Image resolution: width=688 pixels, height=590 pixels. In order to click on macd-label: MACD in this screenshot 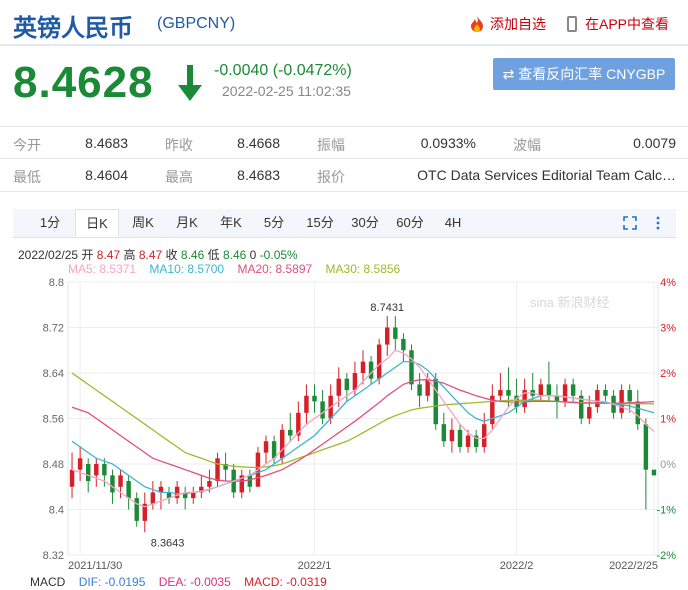, I will do `click(48, 582)`.